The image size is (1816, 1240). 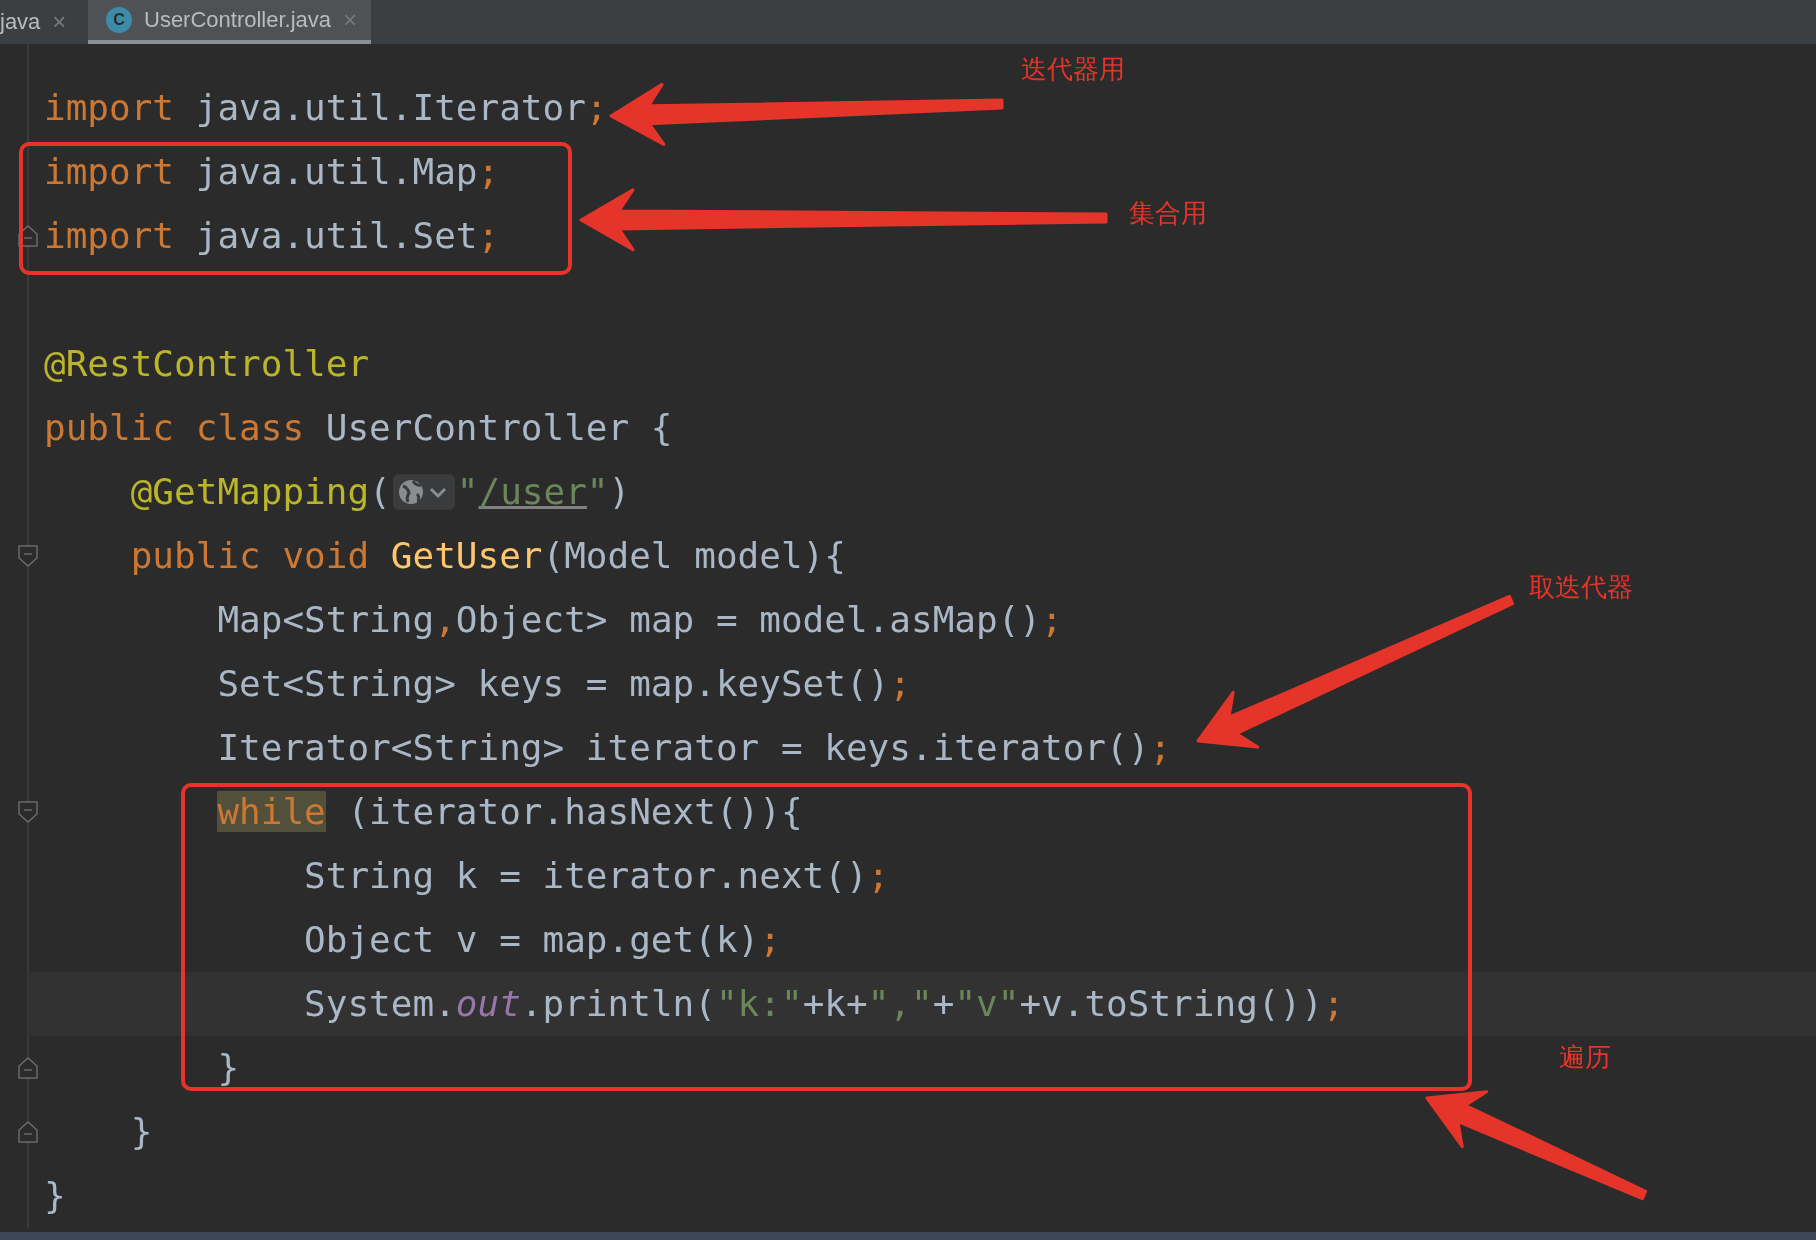 What do you see at coordinates (487, 556) in the screenshot?
I see `code-line: public void GetUser(Model model){` at bounding box center [487, 556].